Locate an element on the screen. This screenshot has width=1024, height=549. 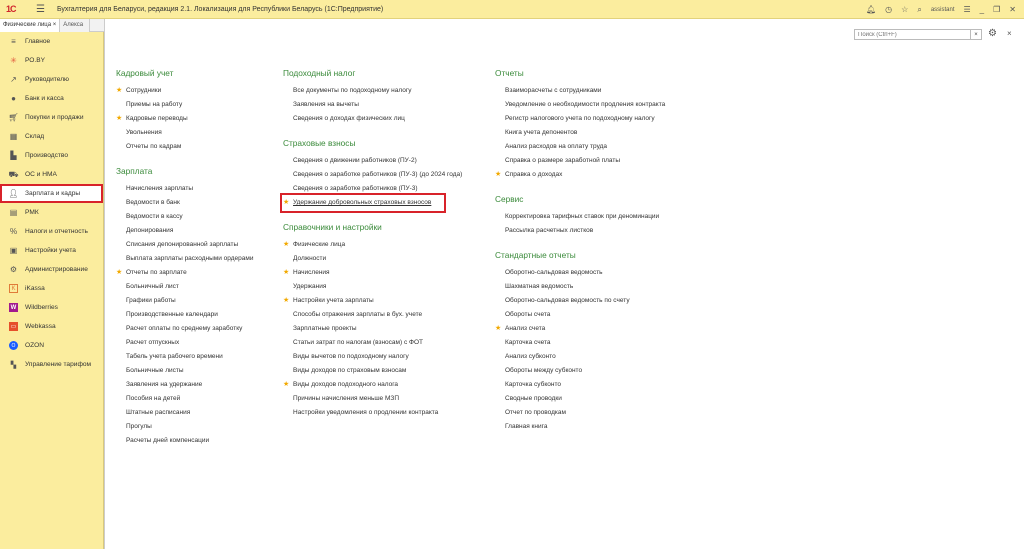
sidebar-item-ozon: O OZON is located at coordinates (51, 345).